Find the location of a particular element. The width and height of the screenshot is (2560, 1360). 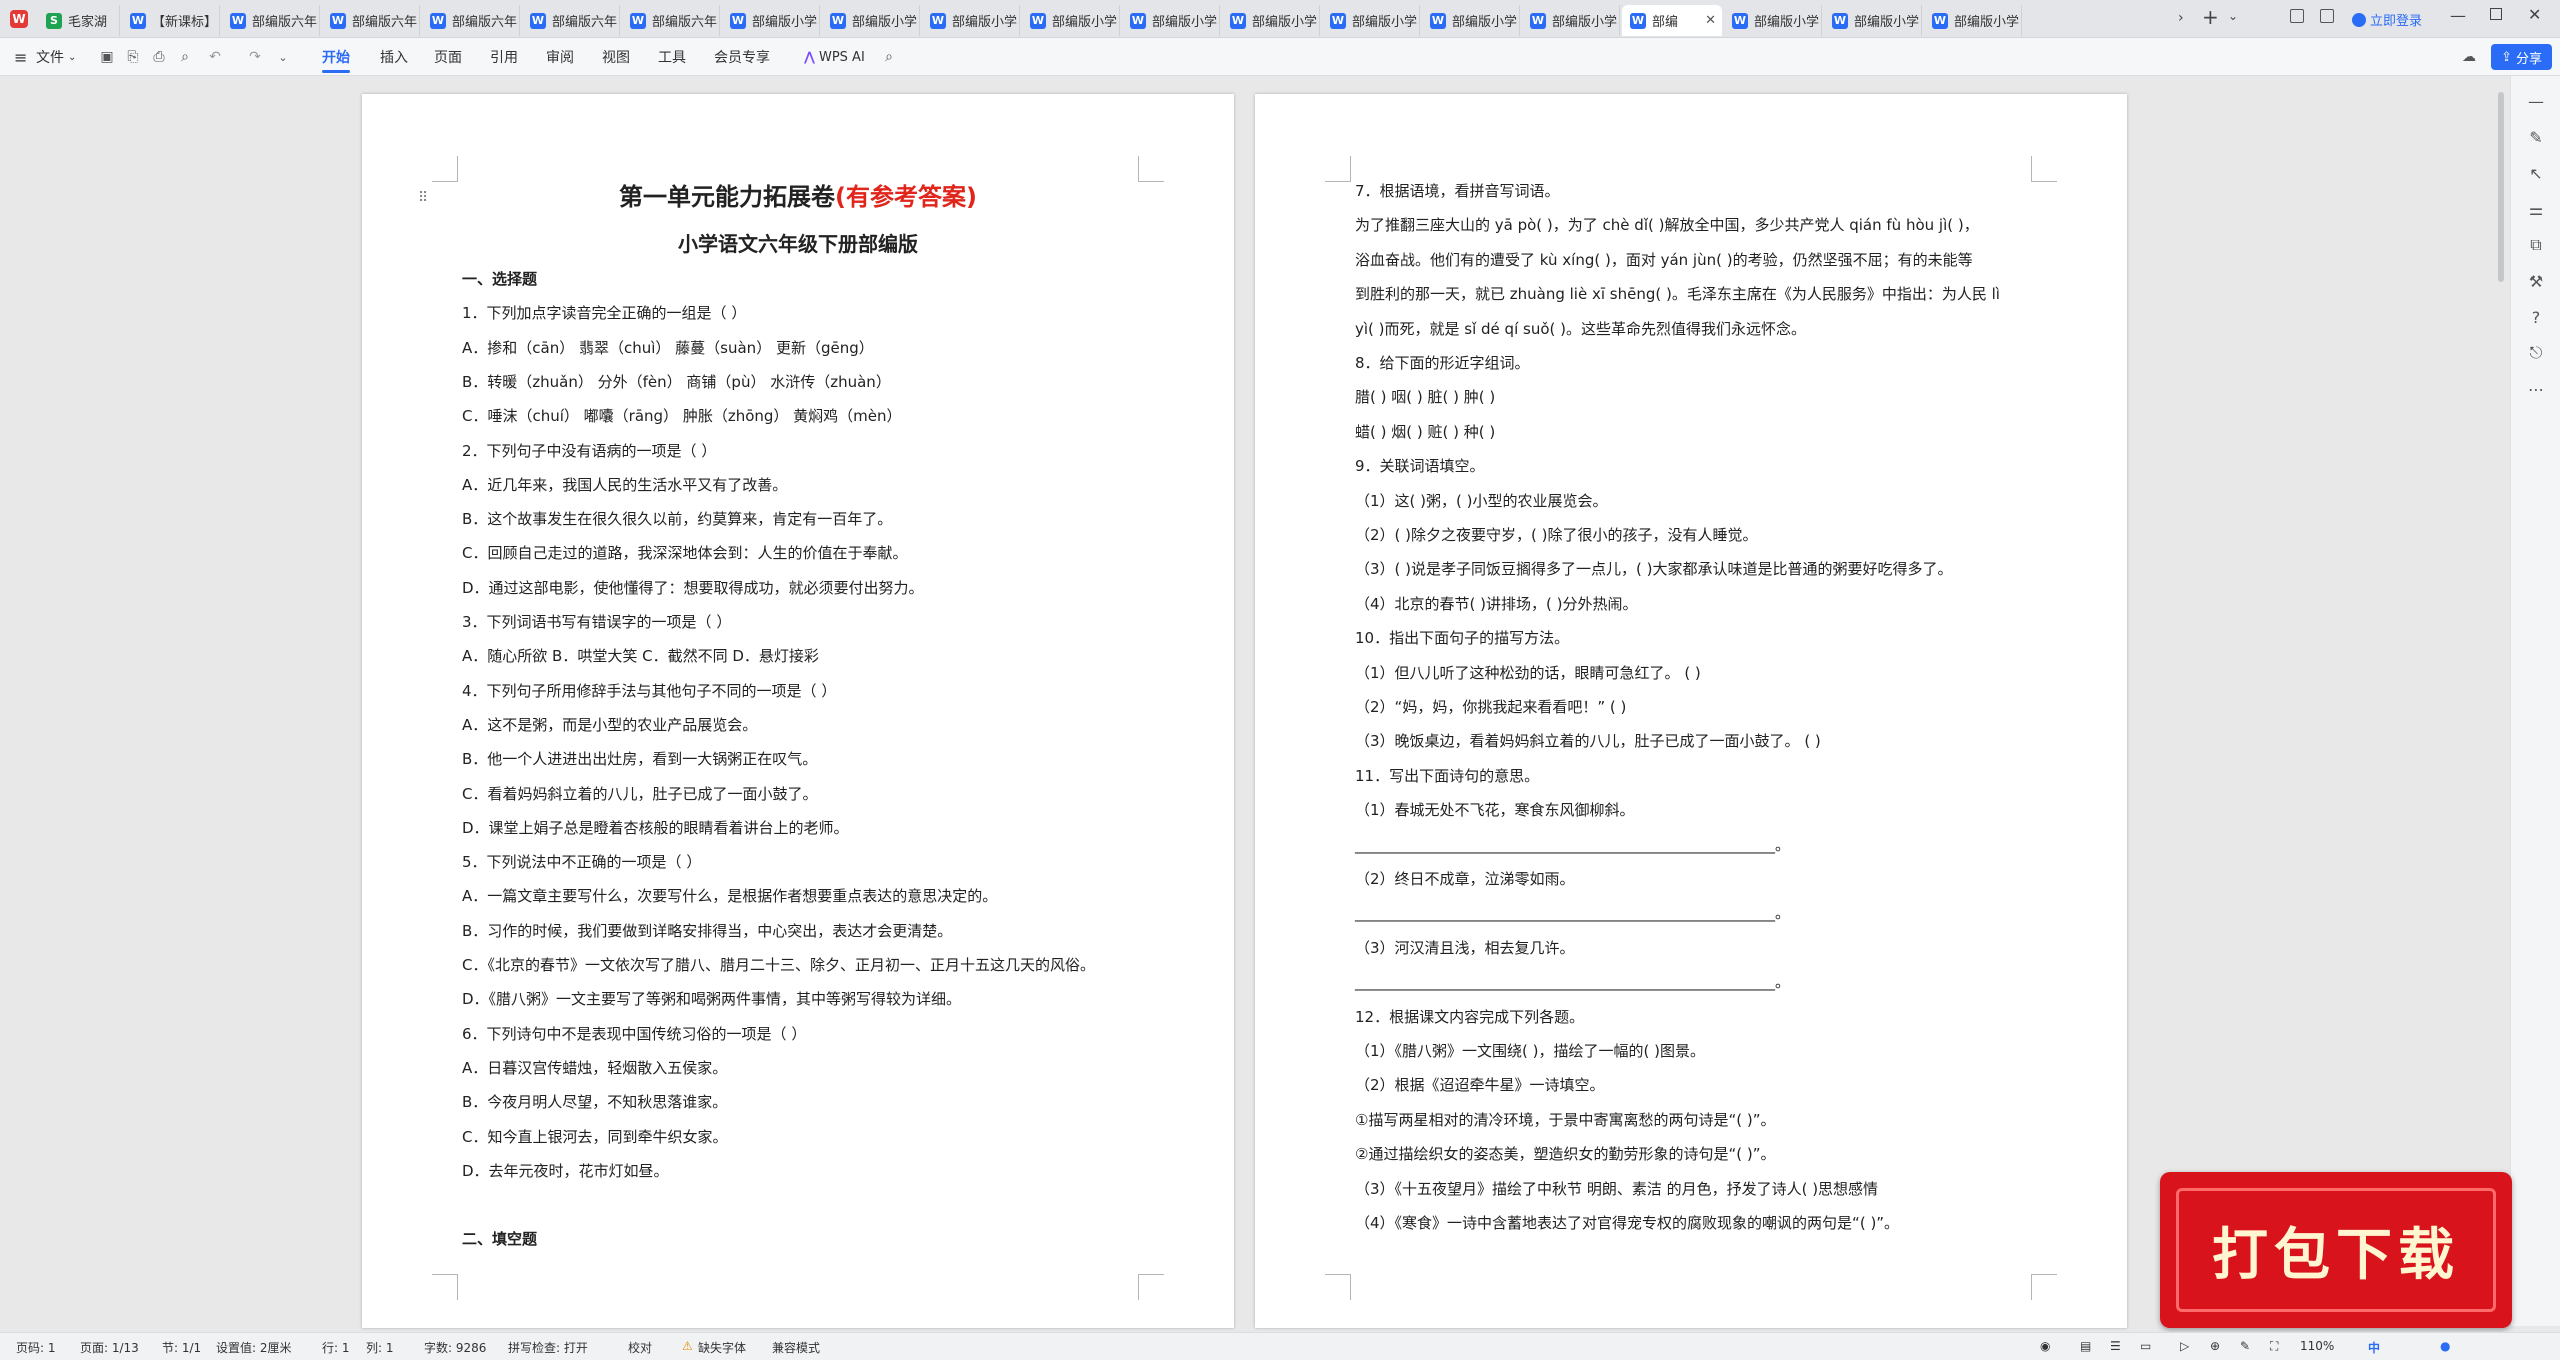

write-mode-icon: ✎ is located at coordinates (2245, 1346).